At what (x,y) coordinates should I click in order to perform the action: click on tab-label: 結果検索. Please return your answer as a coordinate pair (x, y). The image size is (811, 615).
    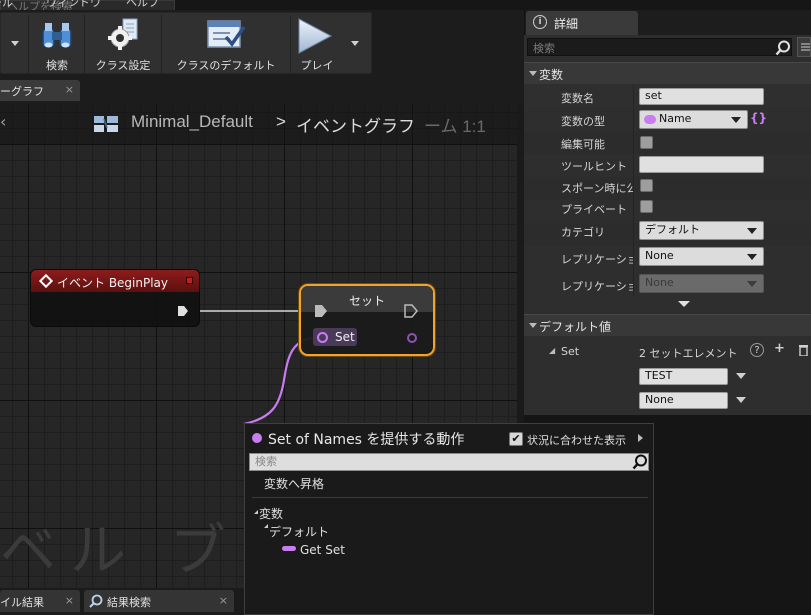
    Looking at the image, I should click on (129, 602).